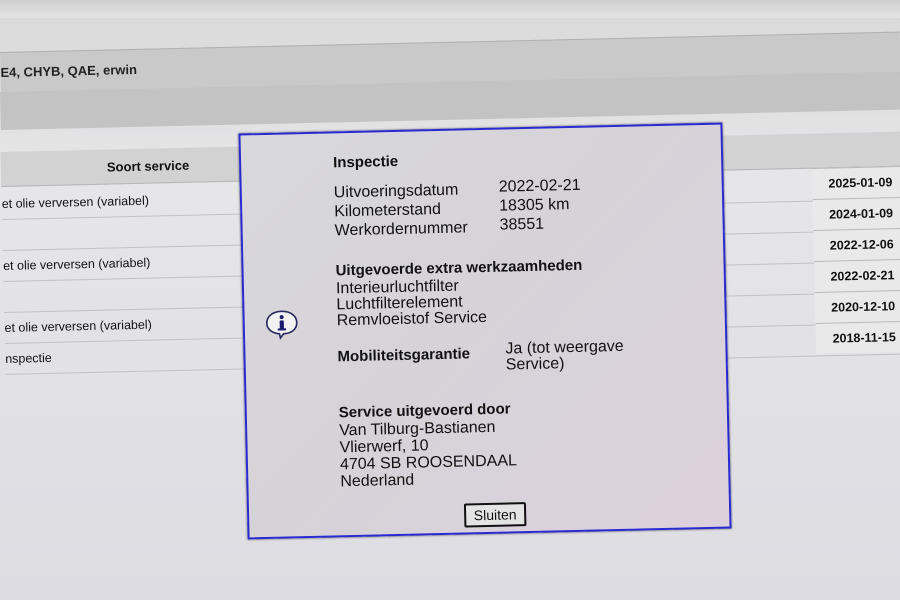  I want to click on dealer-line: Nederland, so click(377, 481).